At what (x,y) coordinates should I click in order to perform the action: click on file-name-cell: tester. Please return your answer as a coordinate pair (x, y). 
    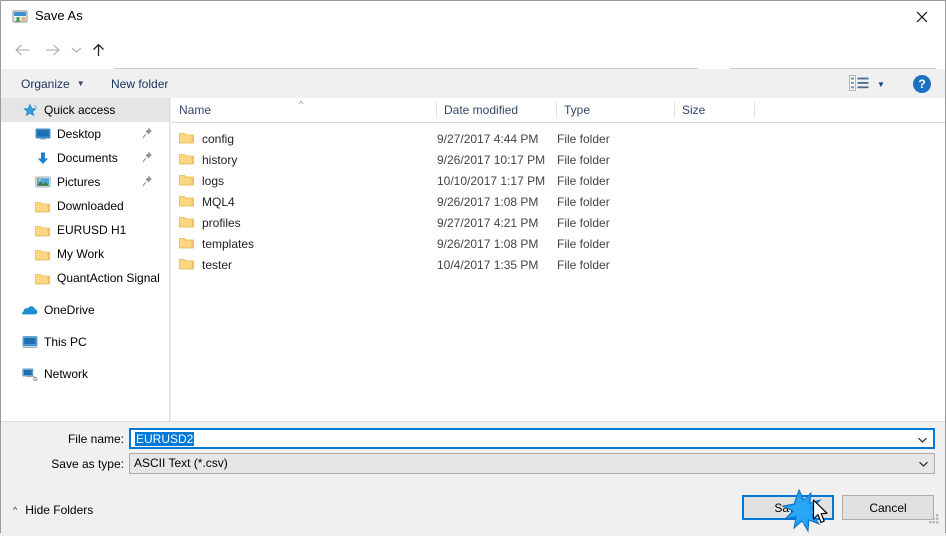
    Looking at the image, I should click on (205, 264).